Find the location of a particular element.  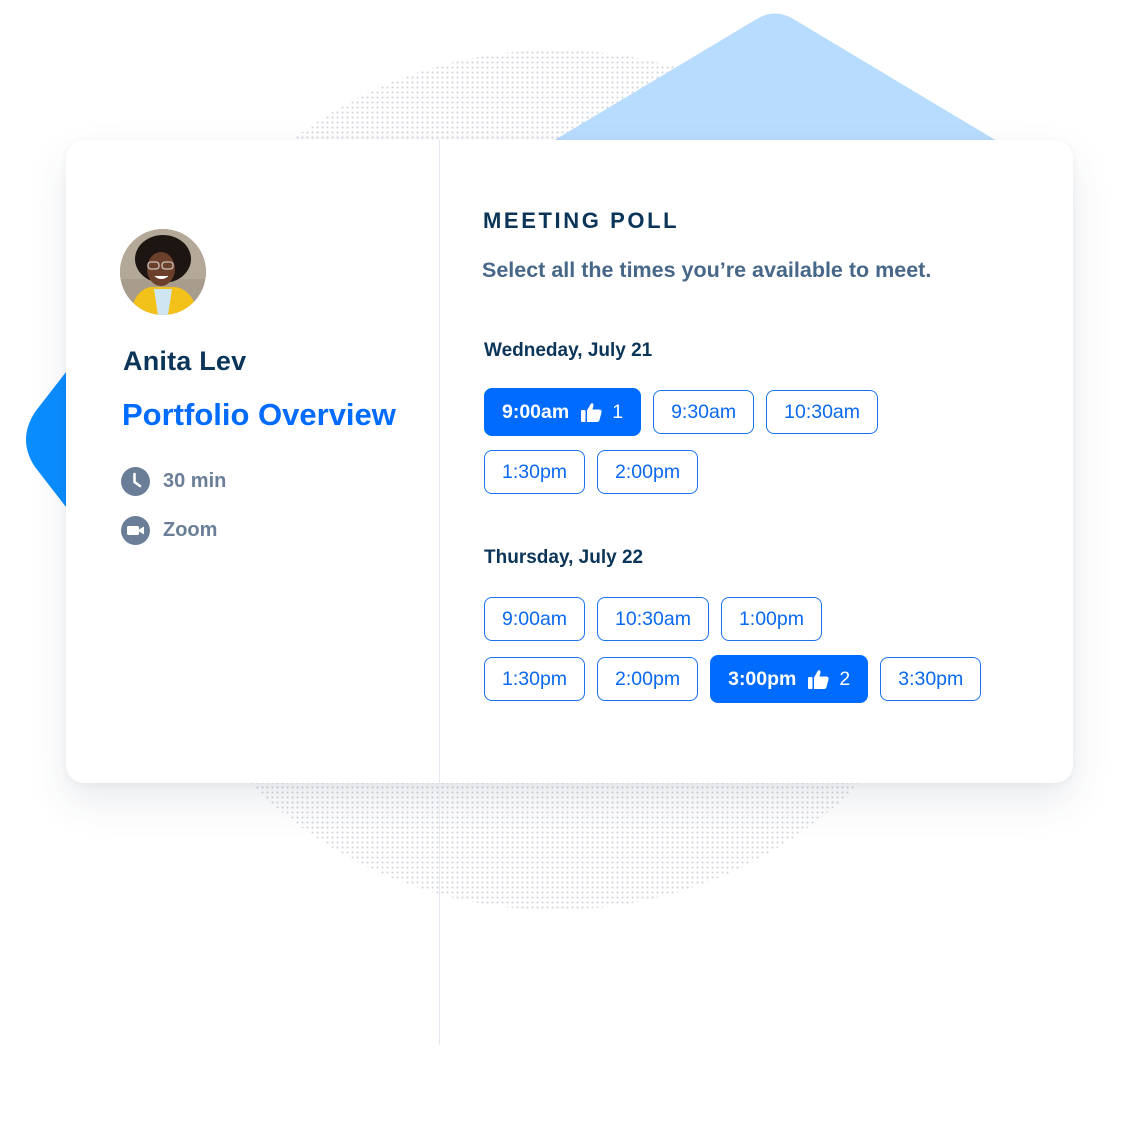

location-label: Zoom is located at coordinates (190, 530).